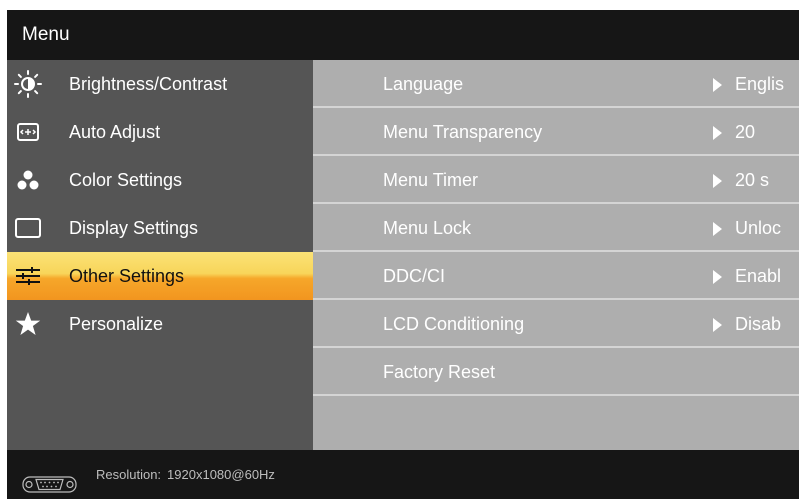 The width and height of the screenshot is (799, 501). Describe the element at coordinates (148, 84) in the screenshot. I see `sidebar-item-label: Brightness/Contrast` at that location.